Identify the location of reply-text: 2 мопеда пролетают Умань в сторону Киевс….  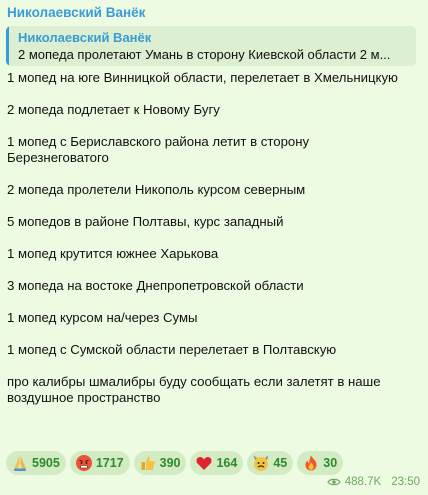
(204, 54).